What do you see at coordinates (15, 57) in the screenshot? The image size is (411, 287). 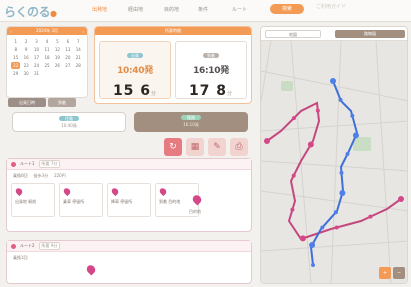 I see `calendar-day: 15` at bounding box center [15, 57].